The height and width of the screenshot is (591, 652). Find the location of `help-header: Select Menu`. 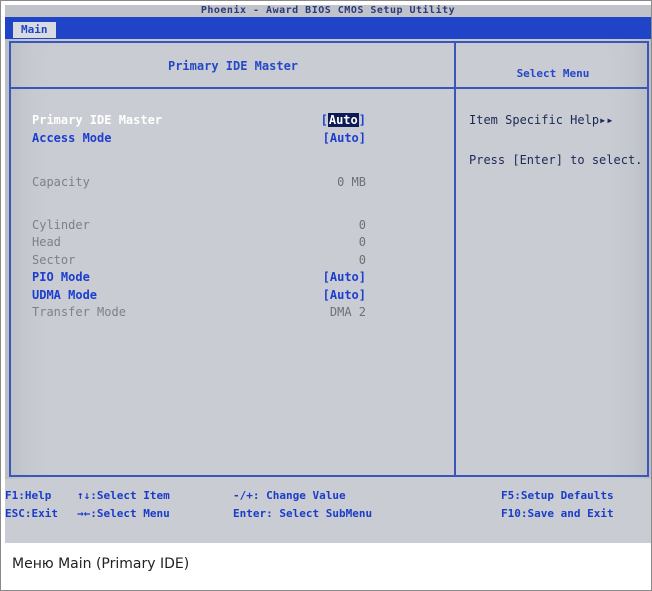

help-header: Select Menu is located at coordinates (553, 73).